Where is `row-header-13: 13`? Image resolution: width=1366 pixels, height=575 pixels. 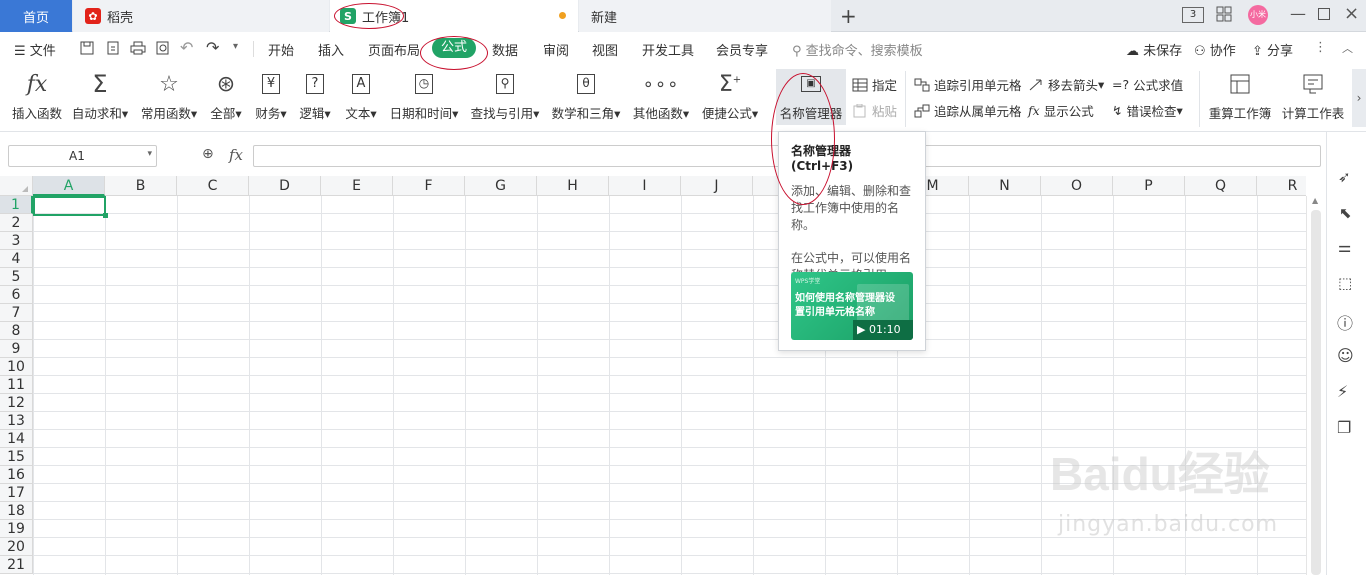 row-header-13: 13 is located at coordinates (16, 421).